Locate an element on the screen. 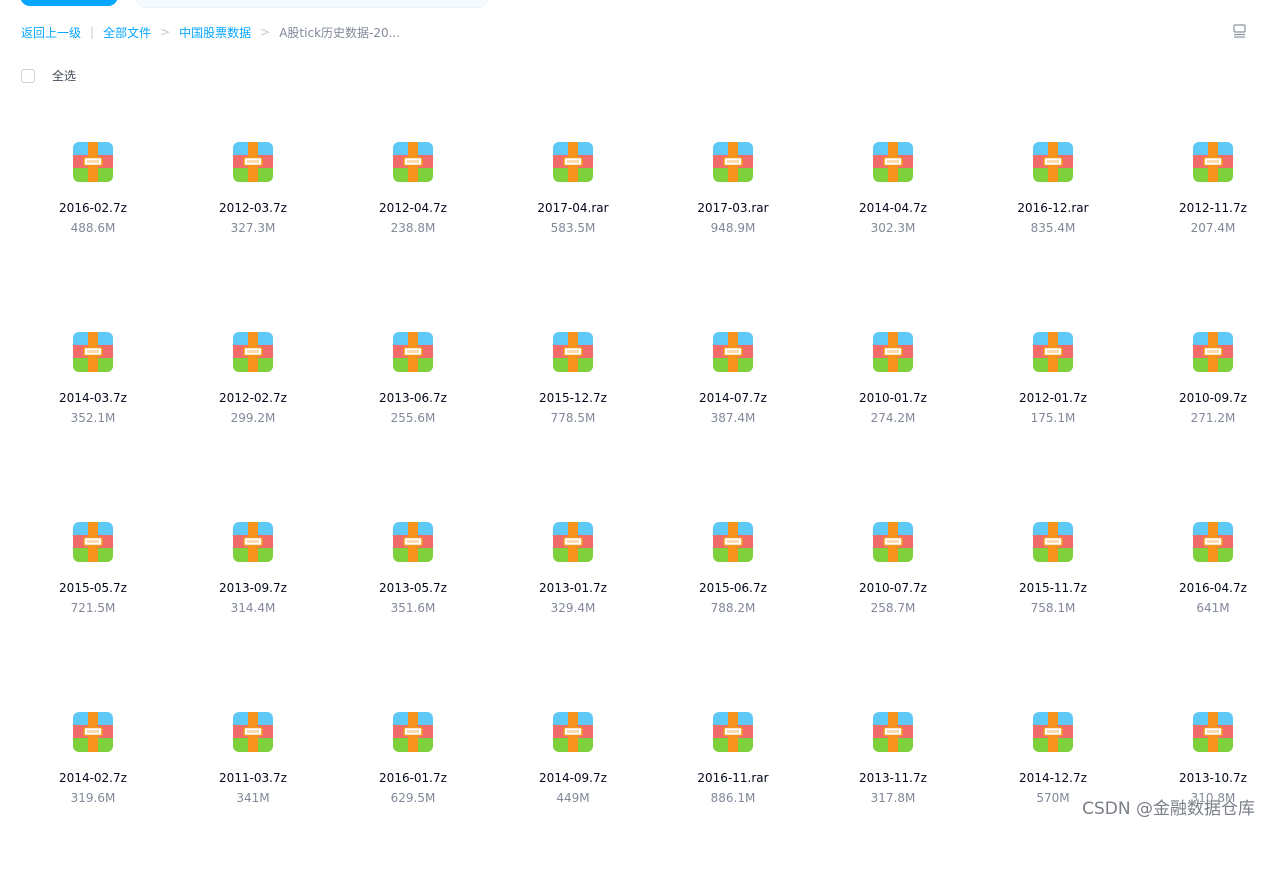 The image size is (1271, 880). file-item: 2015-05.7z 721.5M is located at coordinates (93, 595).